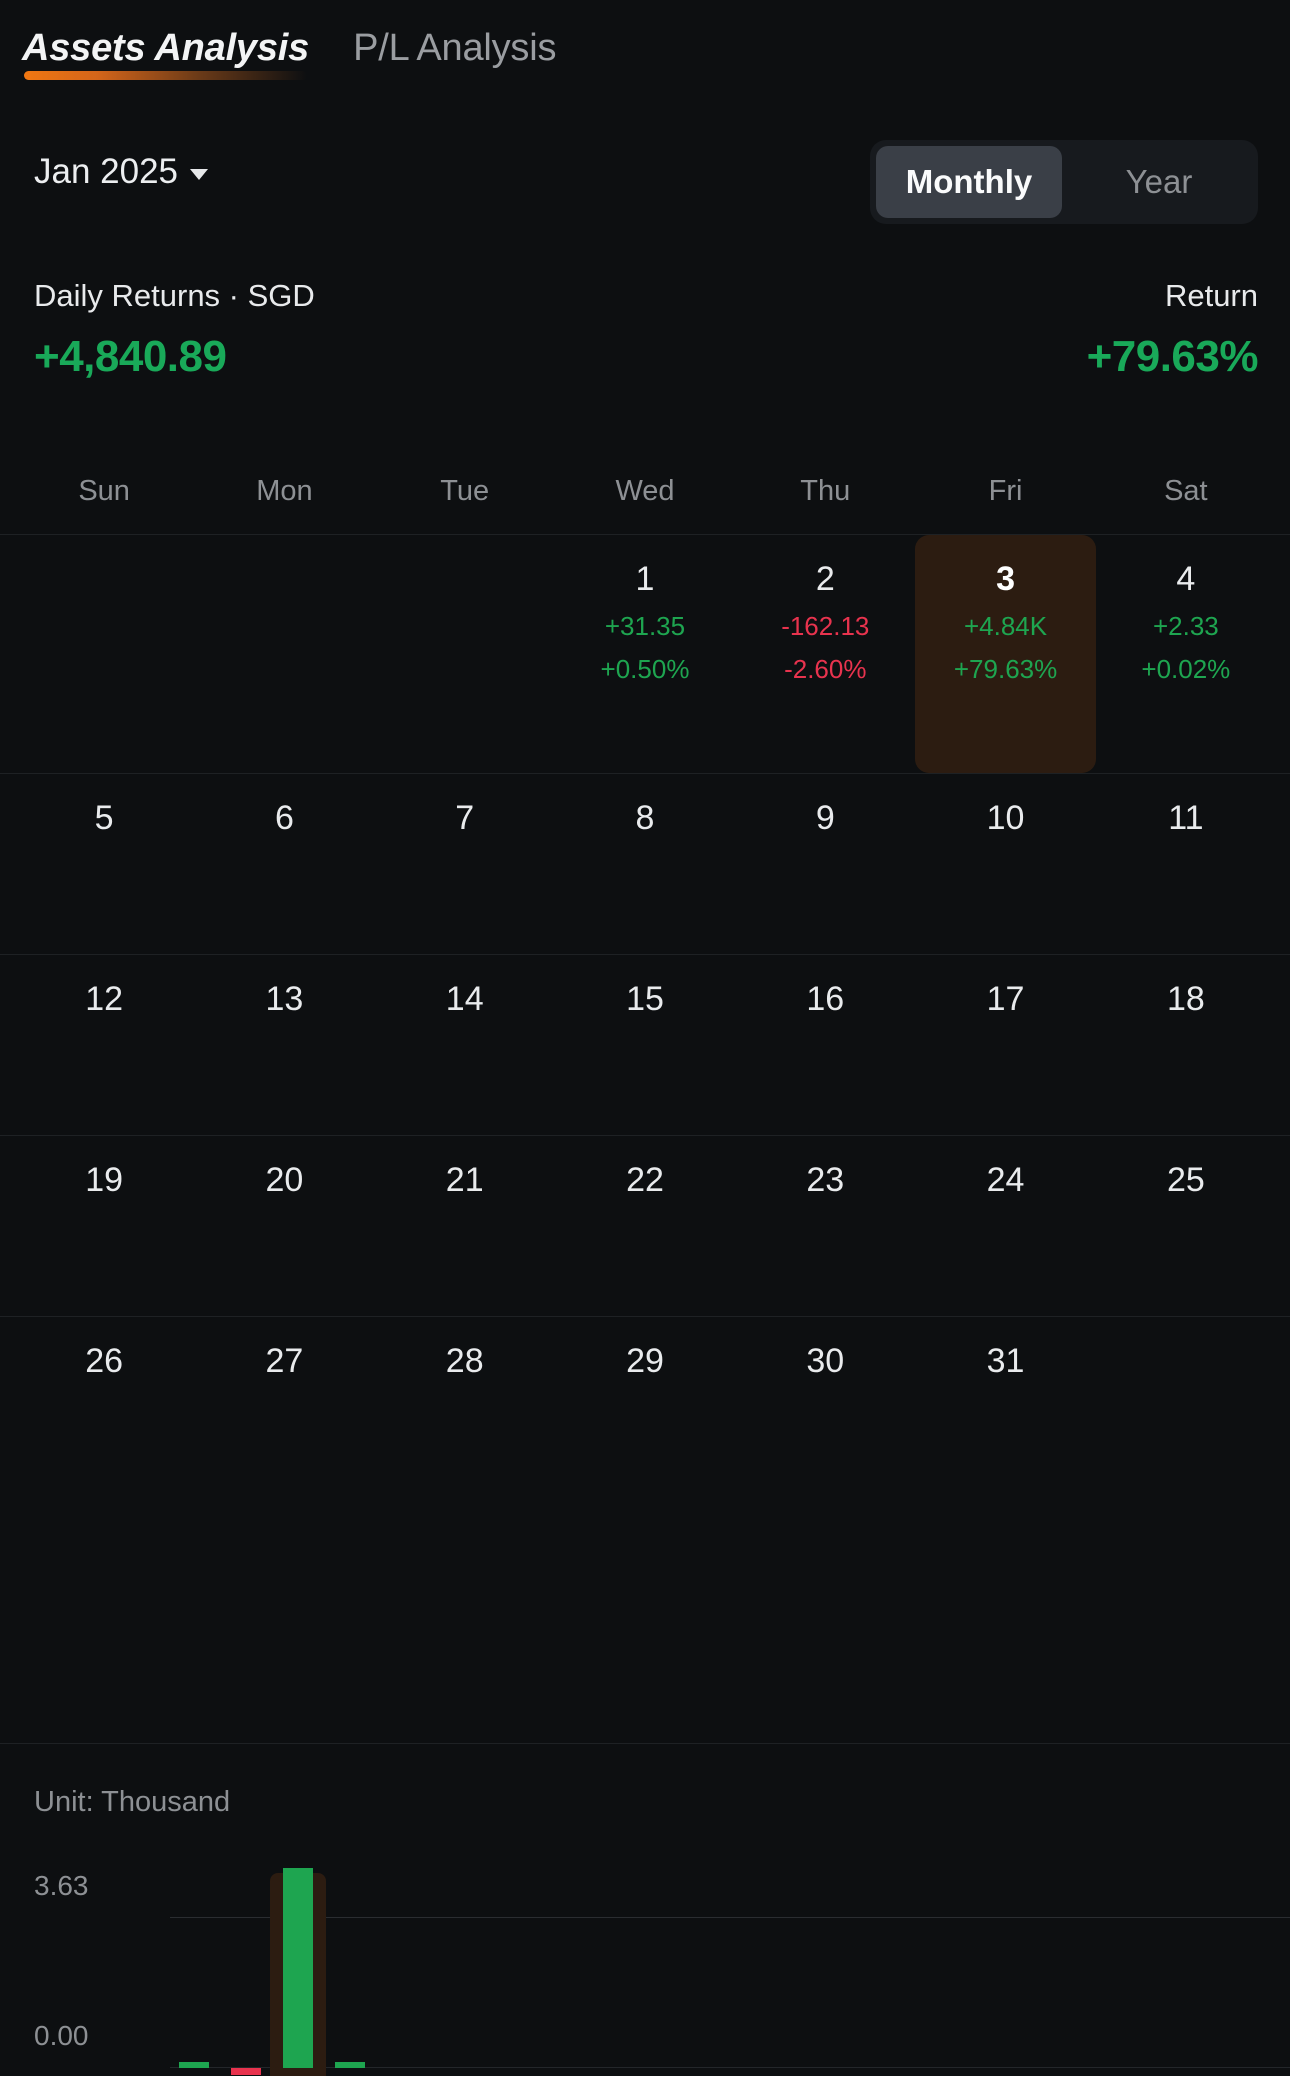 Image resolution: width=1290 pixels, height=2076 pixels. Describe the element at coordinates (166, 48) in the screenshot. I see `tab-assets-analysis-label: Assets Analysis` at that location.